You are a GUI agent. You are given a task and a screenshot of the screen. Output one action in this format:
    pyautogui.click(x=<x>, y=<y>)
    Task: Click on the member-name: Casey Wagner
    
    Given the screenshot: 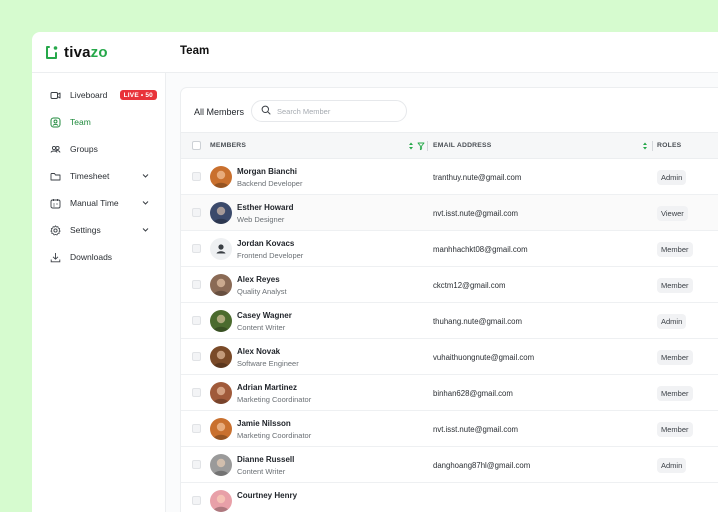 What is the action you would take?
    pyautogui.click(x=264, y=315)
    